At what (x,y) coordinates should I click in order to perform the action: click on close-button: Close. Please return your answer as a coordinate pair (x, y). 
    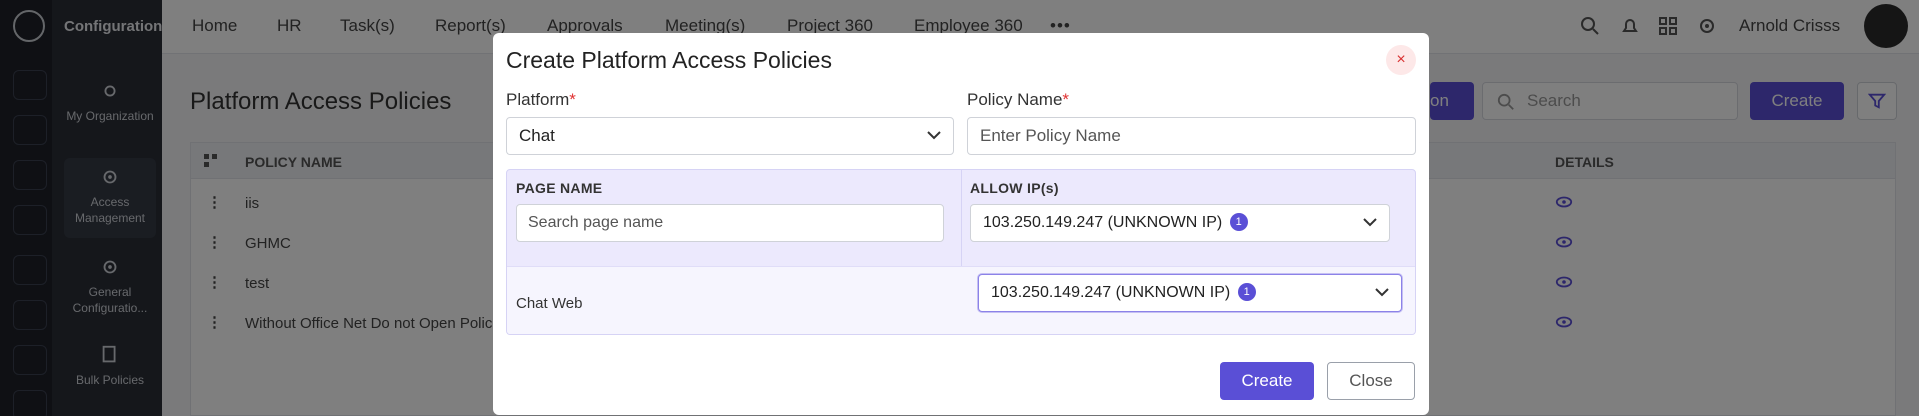
    Looking at the image, I should click on (1371, 381).